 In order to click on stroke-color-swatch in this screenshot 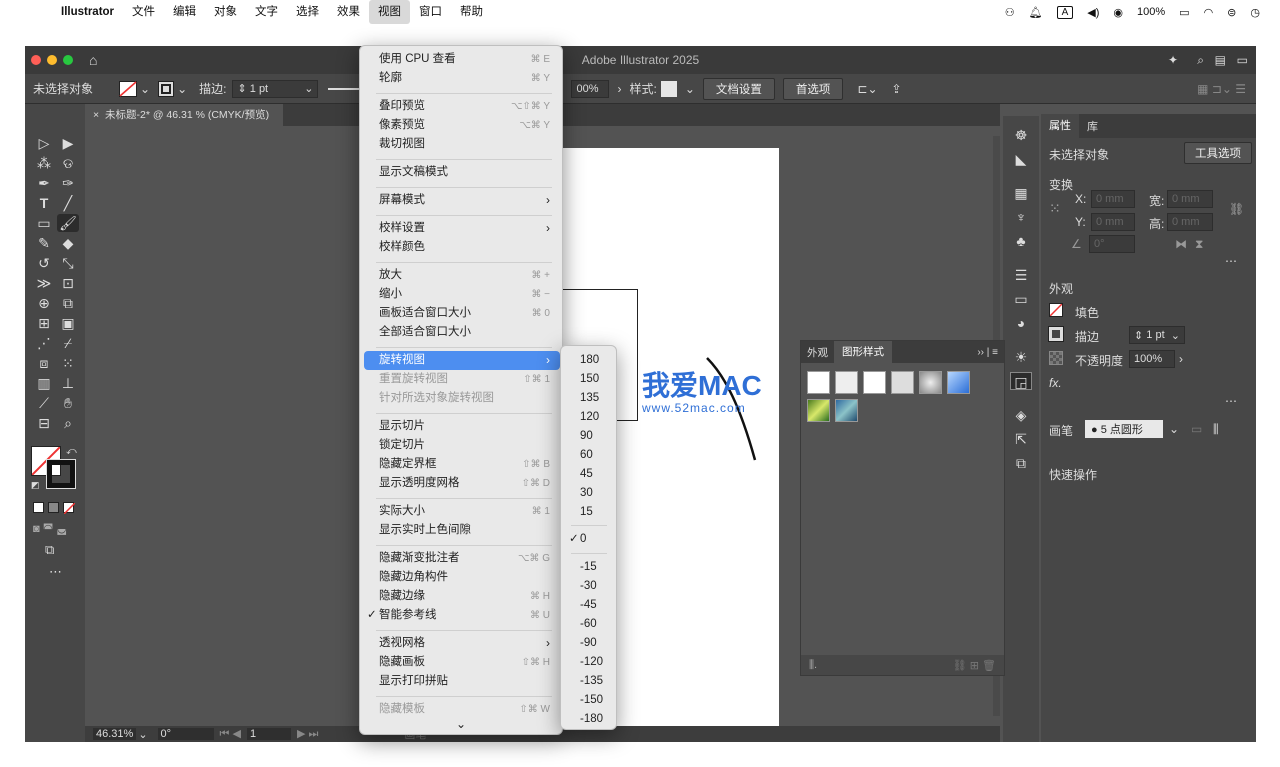, I will do `click(61, 474)`.